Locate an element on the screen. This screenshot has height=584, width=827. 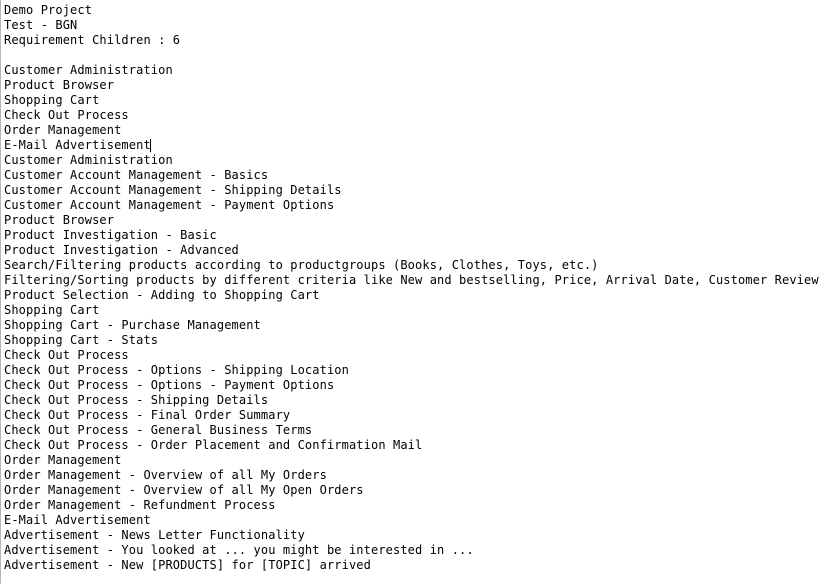
text-line: Check Out Process - Final Order Summary is located at coordinates (147, 415).